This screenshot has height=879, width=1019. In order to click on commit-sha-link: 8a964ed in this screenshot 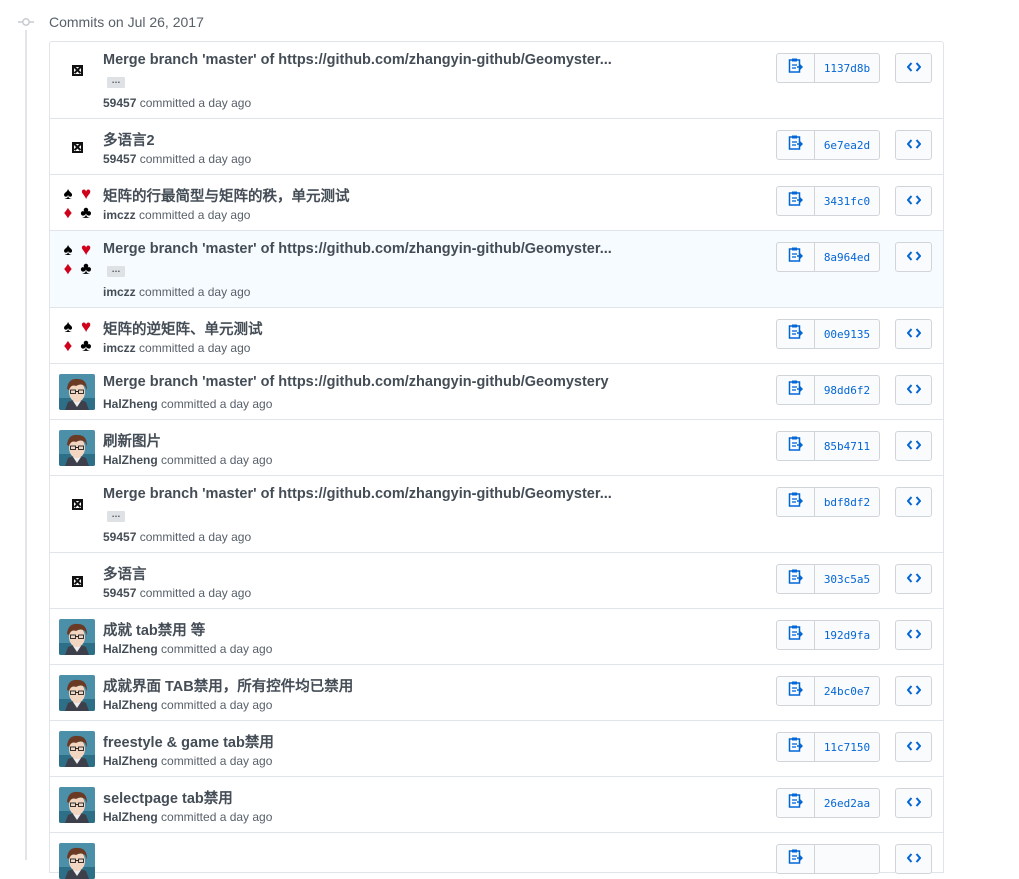, I will do `click(847, 257)`.